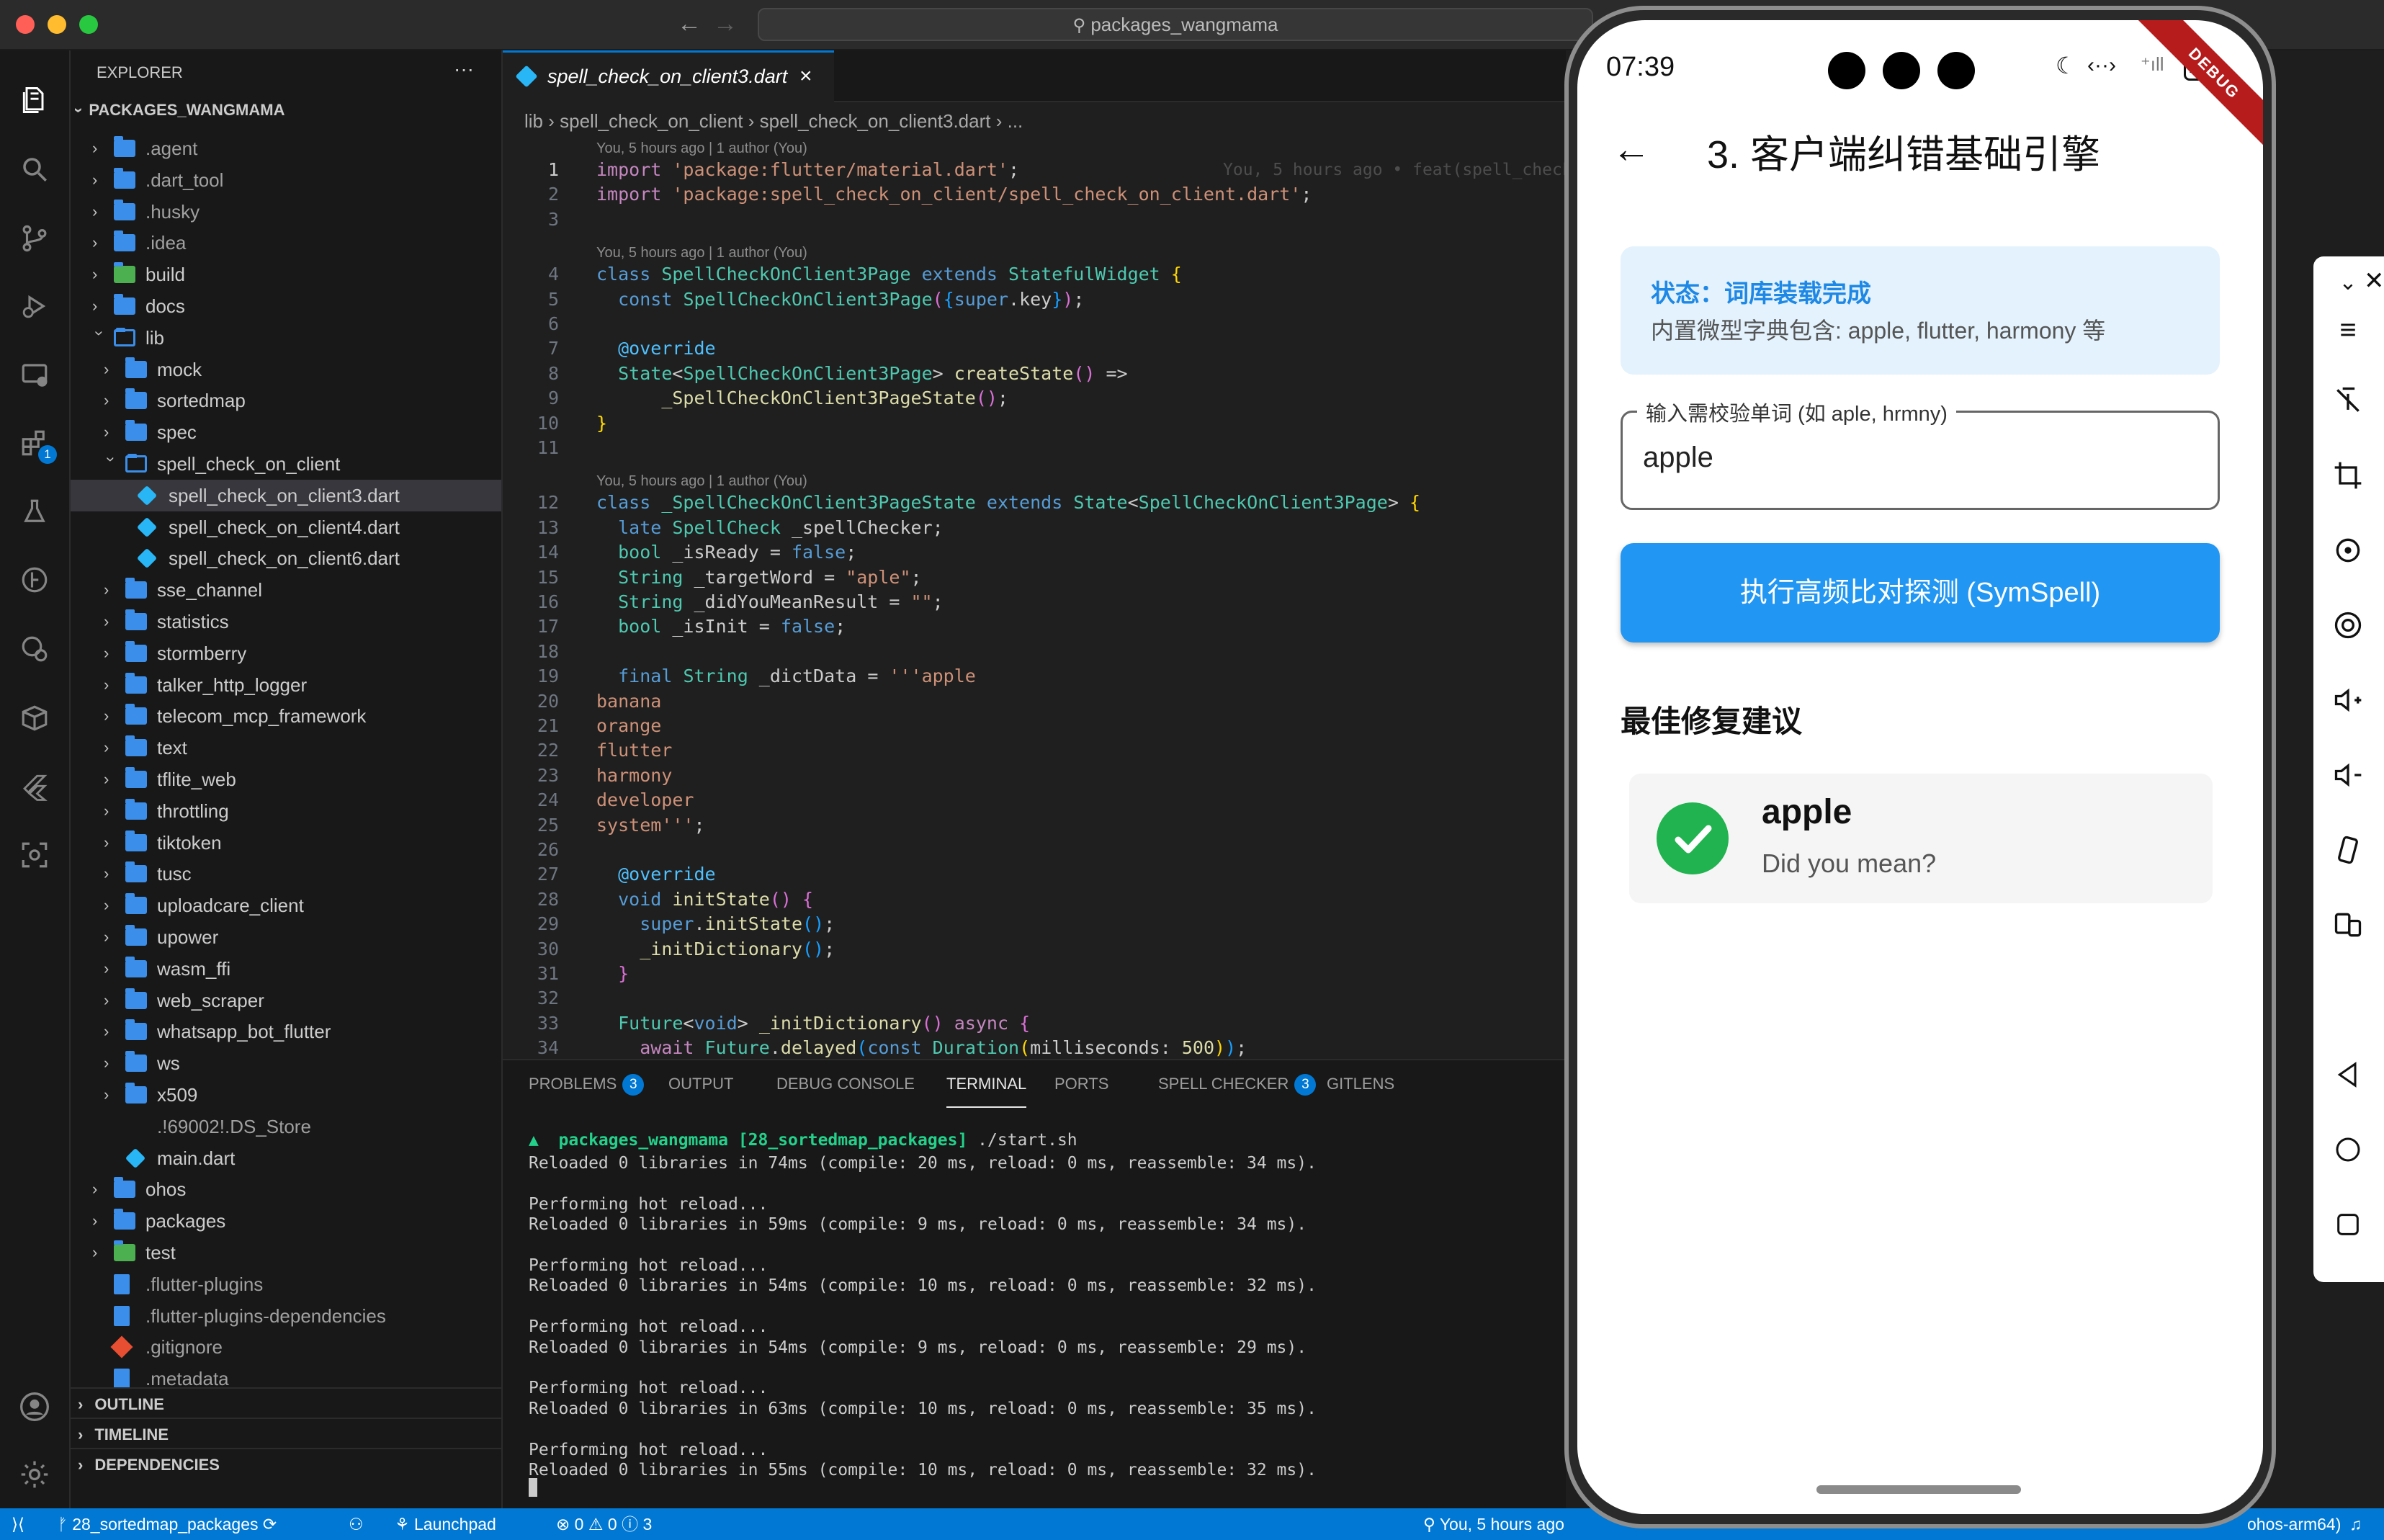  Describe the element at coordinates (286, 1347) in the screenshot. I see `tree-file: .gitignore` at that location.